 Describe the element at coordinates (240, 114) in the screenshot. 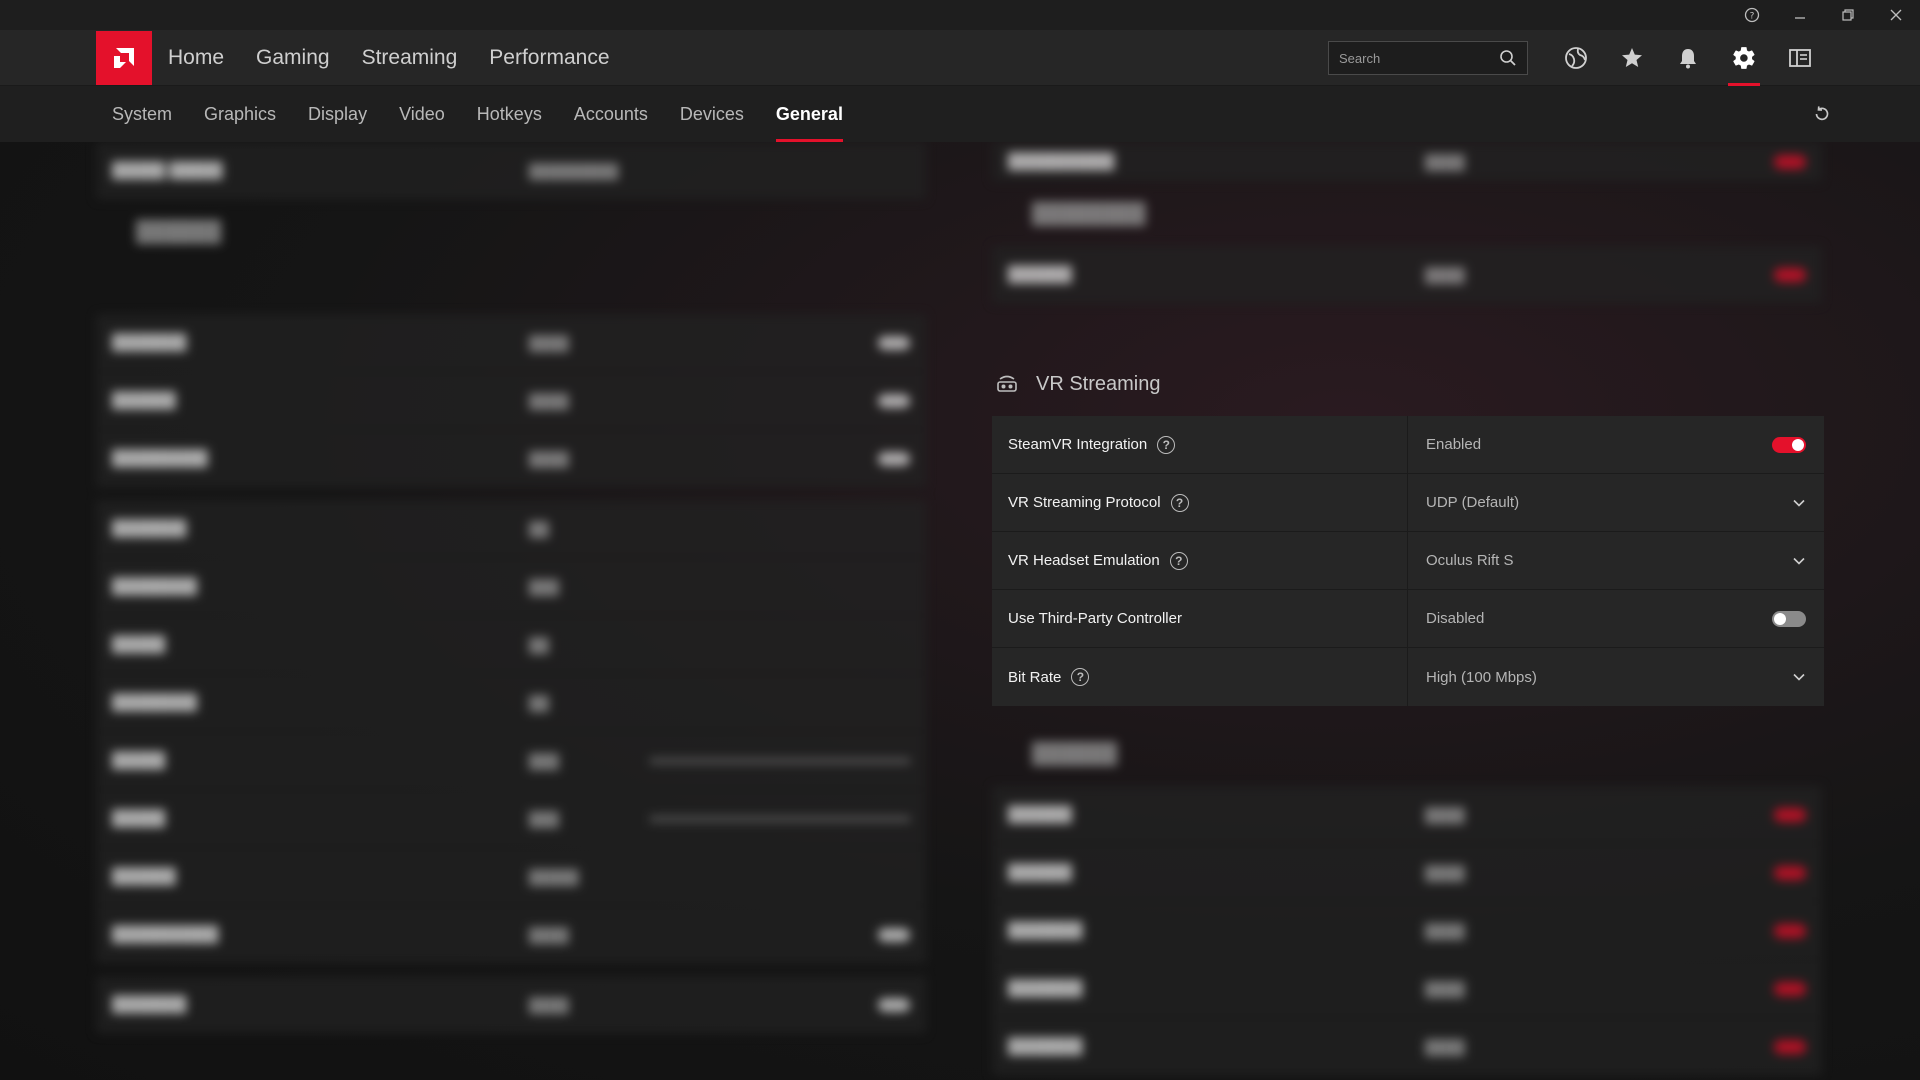

I see `tab-graphics: Graphics` at that location.